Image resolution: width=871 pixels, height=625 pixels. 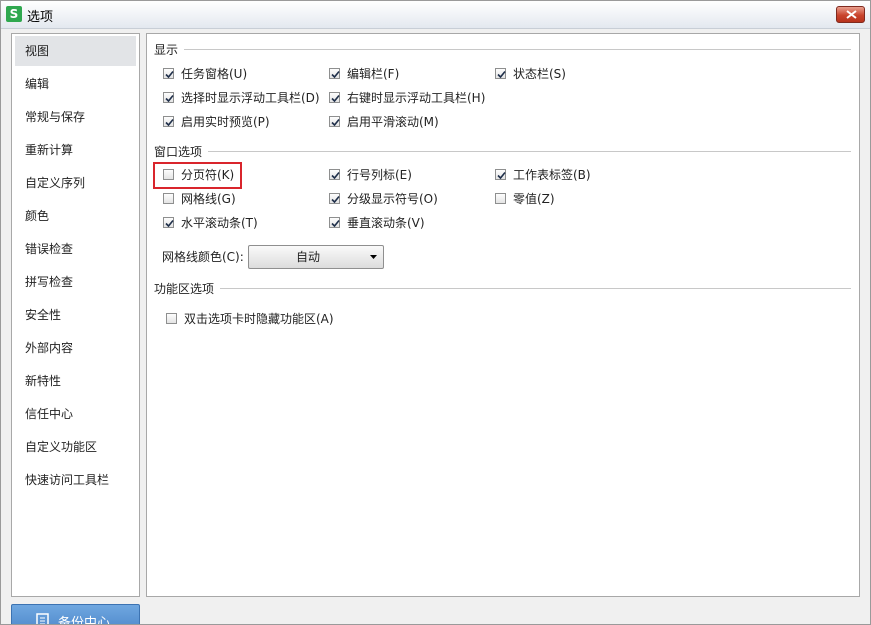 I want to click on gridline-color-value: 自动, so click(x=307, y=257).